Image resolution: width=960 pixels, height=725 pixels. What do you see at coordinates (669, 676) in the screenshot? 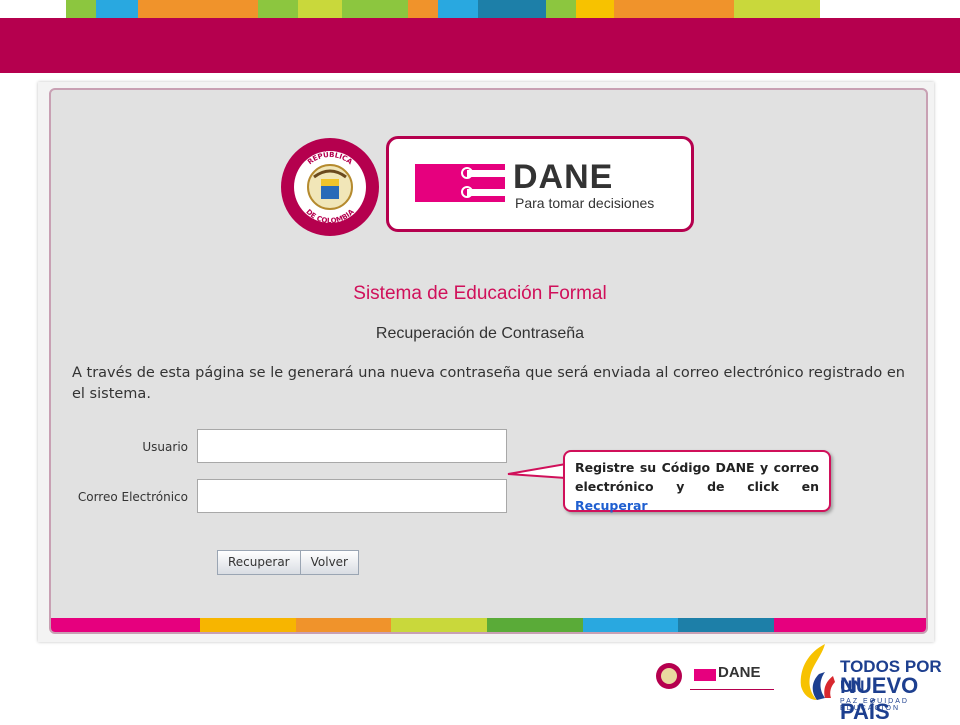
I see `footer-seal-icon` at bounding box center [669, 676].